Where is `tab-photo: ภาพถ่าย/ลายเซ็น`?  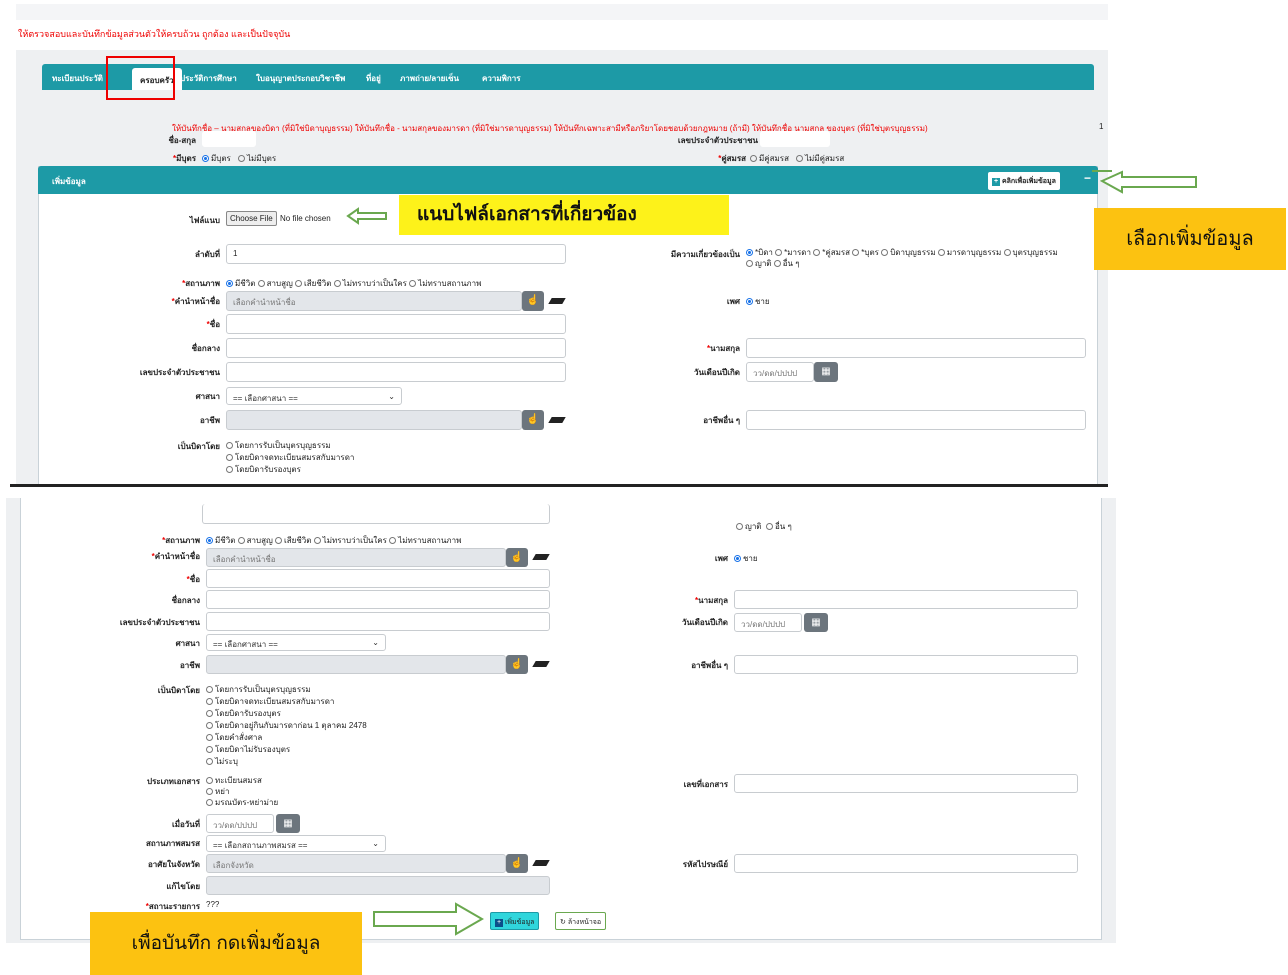
tab-photo: ภาพถ่าย/ลายเซ็น is located at coordinates (429, 78).